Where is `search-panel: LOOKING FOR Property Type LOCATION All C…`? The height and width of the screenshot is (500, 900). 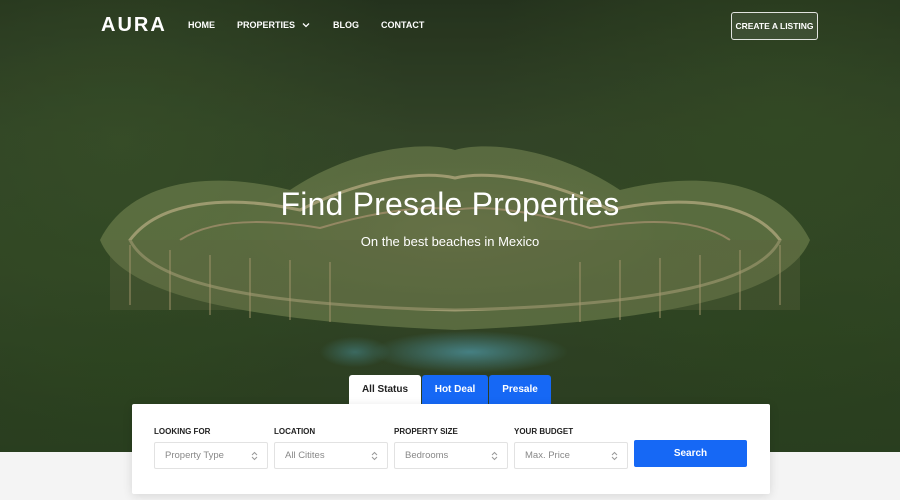
search-panel: LOOKING FOR Property Type LOCATION All C… is located at coordinates (451, 449).